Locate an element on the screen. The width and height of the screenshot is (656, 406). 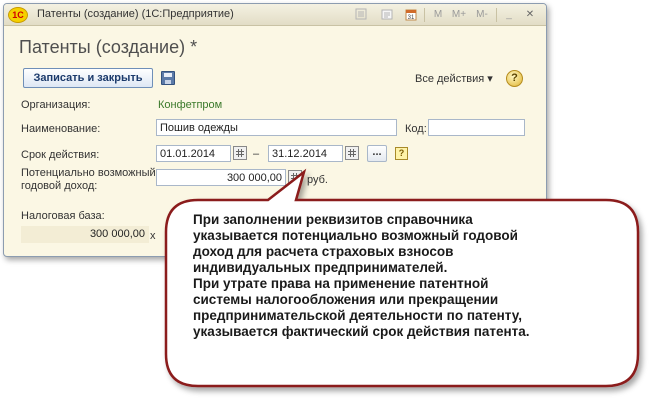
memory-minus-icon: M- is located at coordinates (482, 15).